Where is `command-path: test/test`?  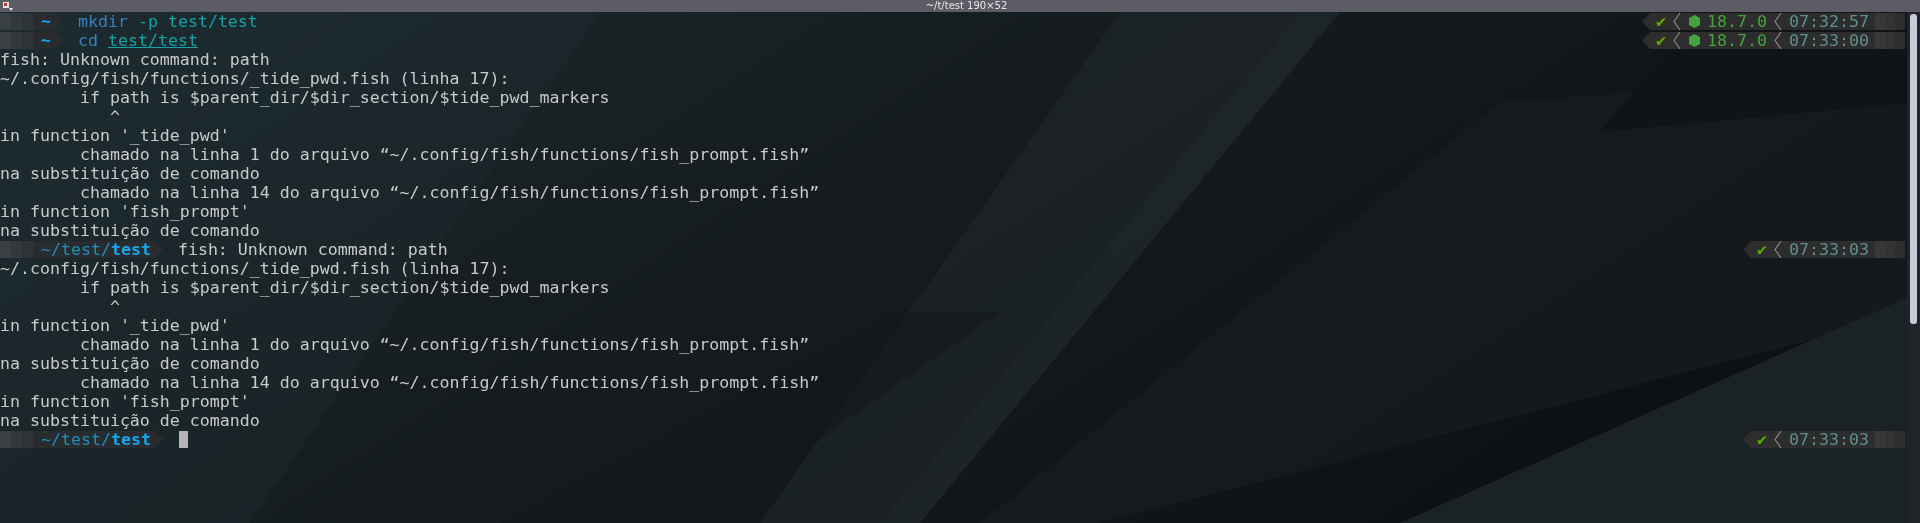 command-path: test/test is located at coordinates (153, 40).